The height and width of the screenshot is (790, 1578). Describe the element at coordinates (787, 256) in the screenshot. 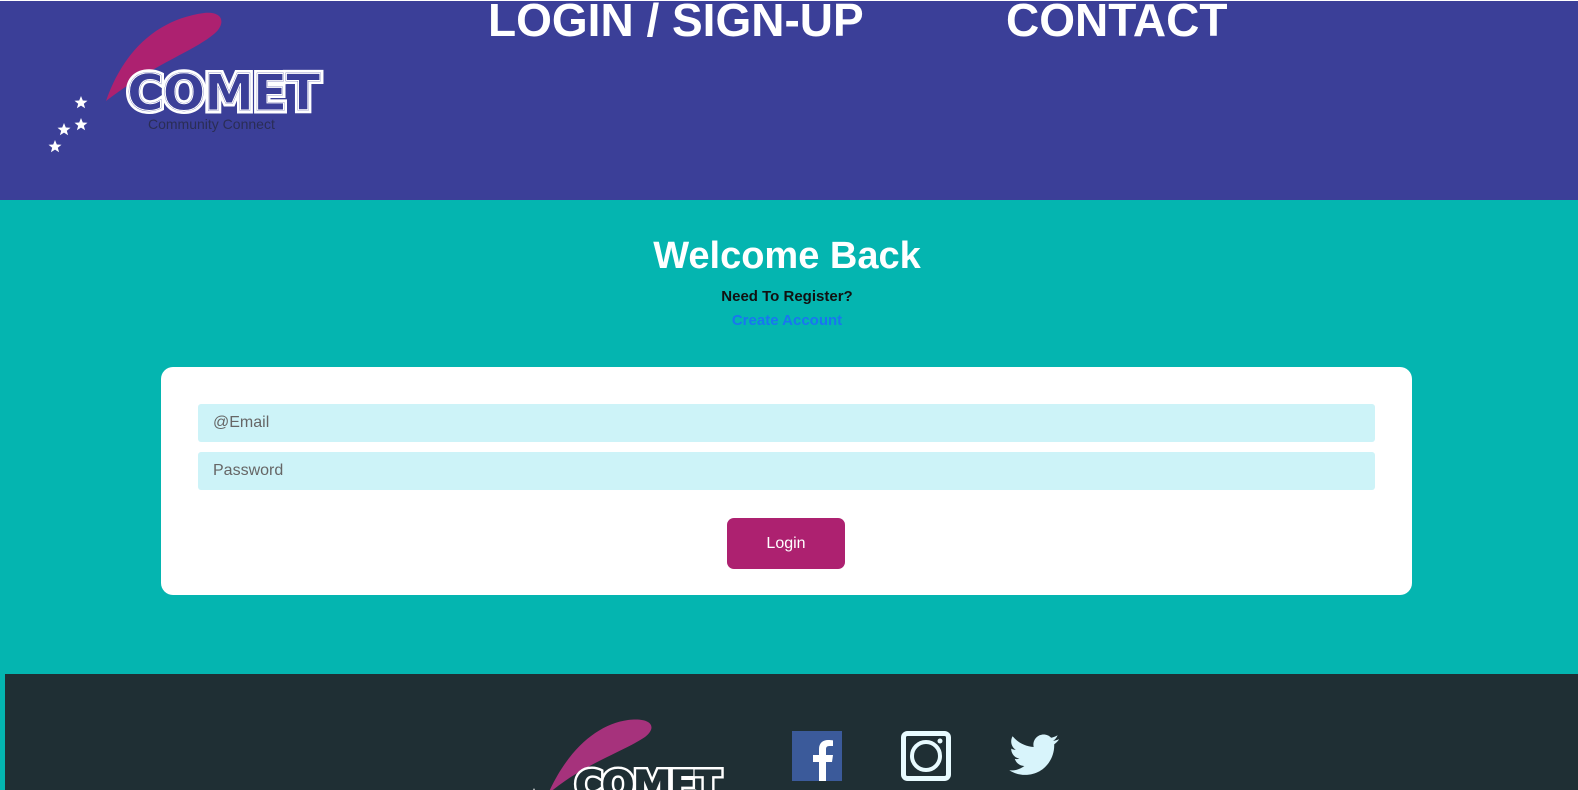

I see `page-title: Welcome Back` at that location.